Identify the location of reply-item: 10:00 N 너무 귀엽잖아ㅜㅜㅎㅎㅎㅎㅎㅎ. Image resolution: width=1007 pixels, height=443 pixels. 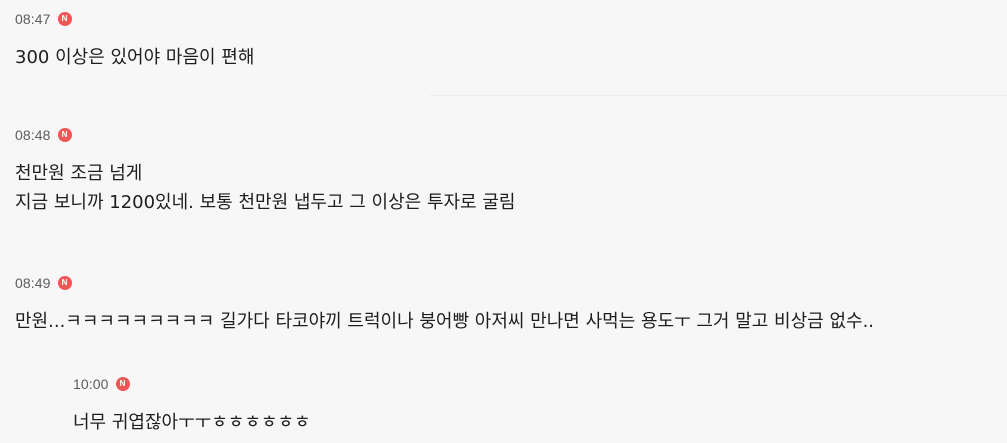
(540, 405).